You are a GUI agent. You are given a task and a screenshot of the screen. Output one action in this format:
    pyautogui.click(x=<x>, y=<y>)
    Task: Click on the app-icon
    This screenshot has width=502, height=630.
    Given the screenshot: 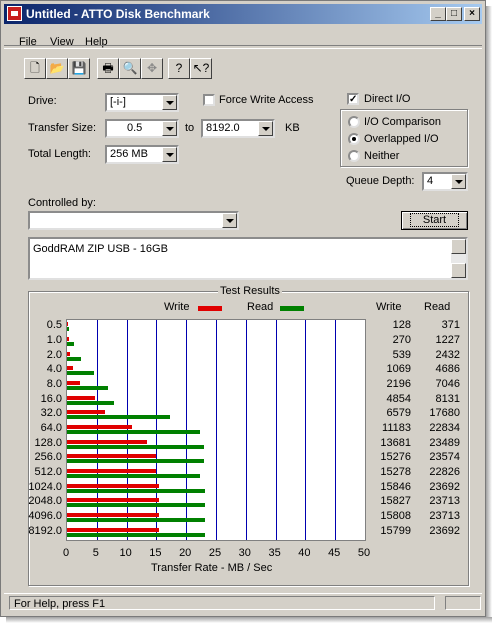 What is the action you would take?
    pyautogui.click(x=14, y=13)
    